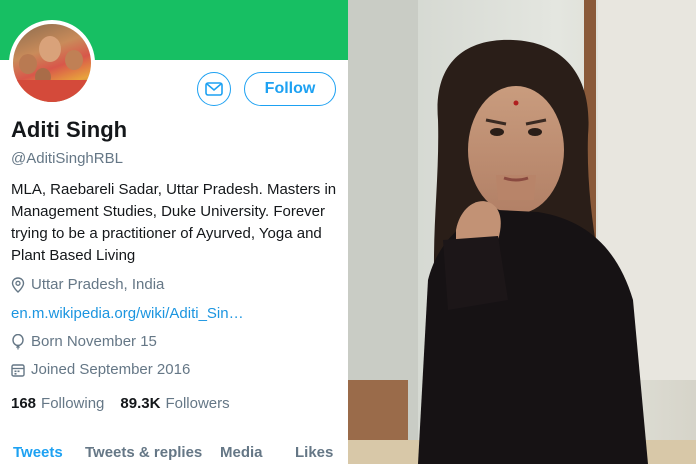  I want to click on profile-joined: Joined September 2016, so click(100, 369).